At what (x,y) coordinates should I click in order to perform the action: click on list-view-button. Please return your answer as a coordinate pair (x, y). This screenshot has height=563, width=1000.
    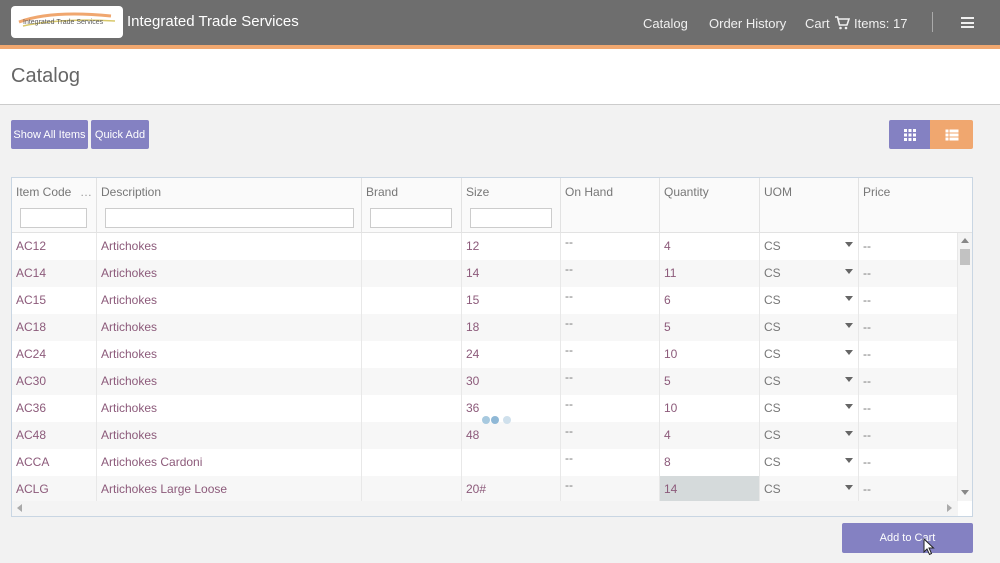
    Looking at the image, I should click on (951, 134).